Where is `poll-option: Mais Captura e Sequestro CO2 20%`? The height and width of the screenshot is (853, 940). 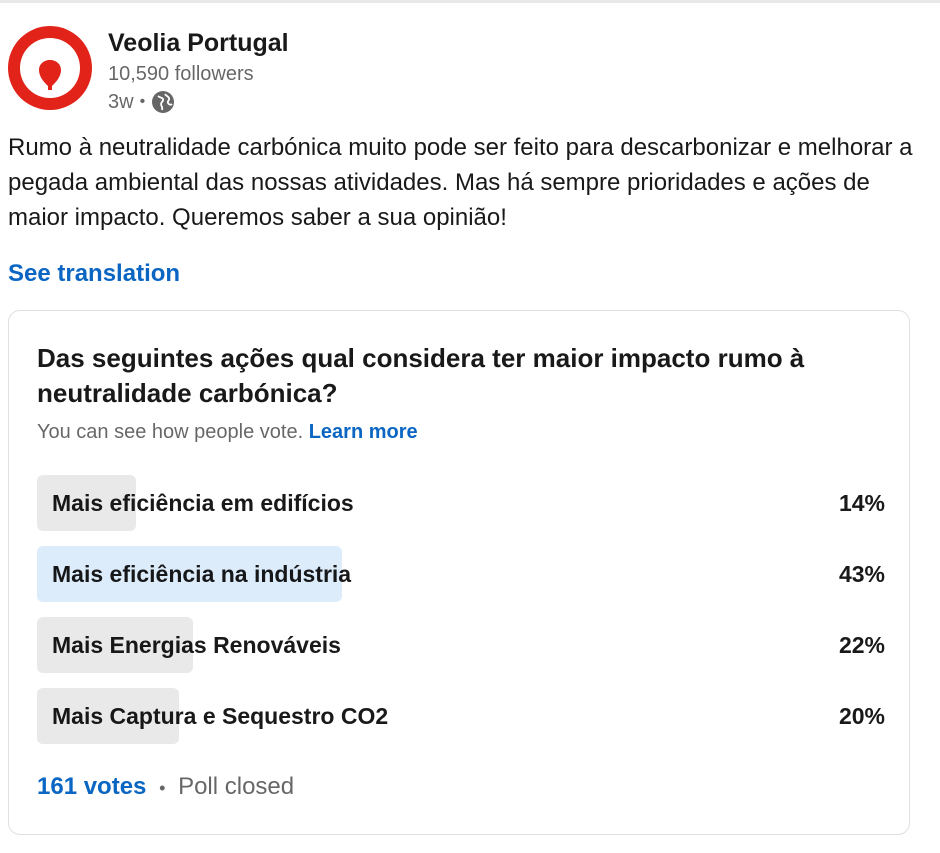
poll-option: Mais Captura e Sequestro CO2 20% is located at coordinates (461, 716).